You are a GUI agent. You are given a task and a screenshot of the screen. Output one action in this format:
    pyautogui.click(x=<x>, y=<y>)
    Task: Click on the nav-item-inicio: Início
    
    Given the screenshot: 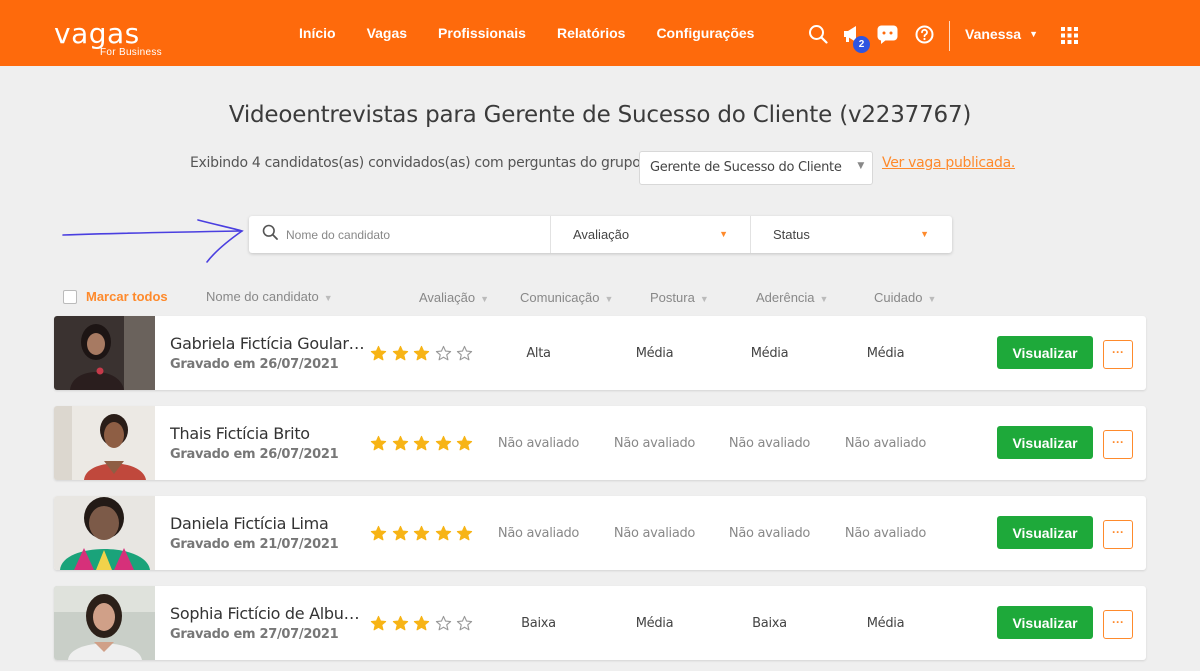 What is the action you would take?
    pyautogui.click(x=317, y=33)
    